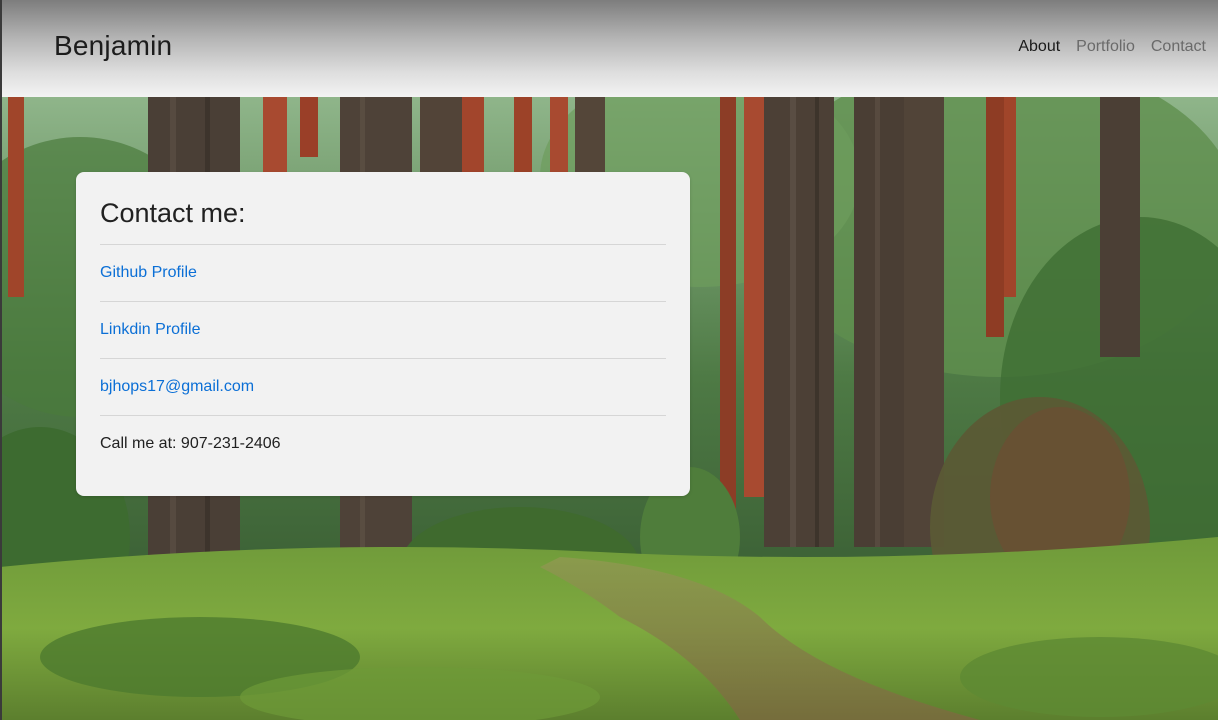 The width and height of the screenshot is (1218, 720). I want to click on contact-card-title: Contact me:, so click(173, 213).